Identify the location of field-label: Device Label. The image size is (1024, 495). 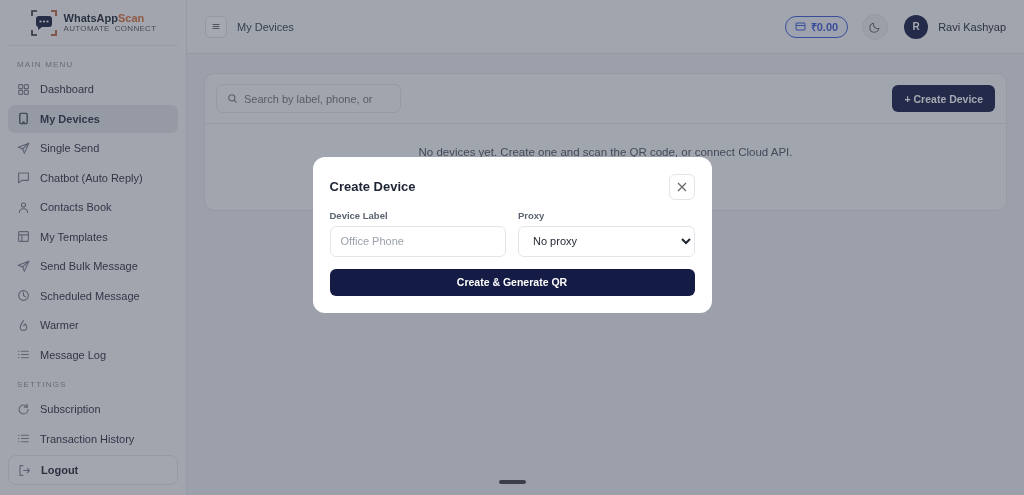
(359, 215).